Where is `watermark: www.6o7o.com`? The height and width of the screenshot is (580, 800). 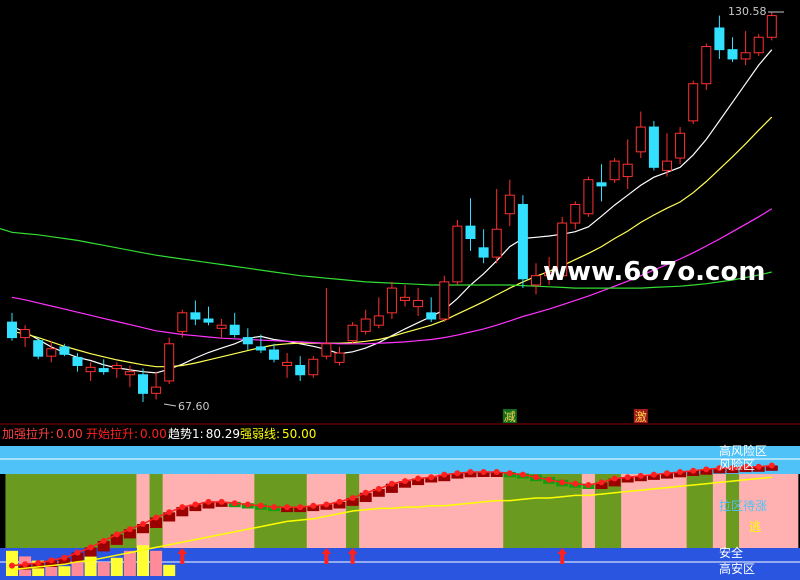 watermark: www.6o7o.com is located at coordinates (654, 272).